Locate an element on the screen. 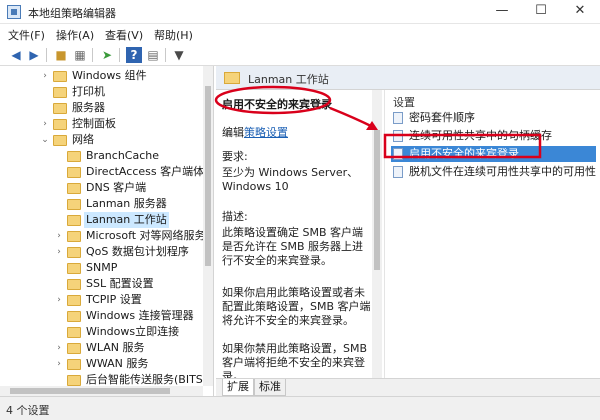 The width and height of the screenshot is (600, 420). title-bar: 本地组策略编辑器 — ☐ ✕ is located at coordinates (300, 12).